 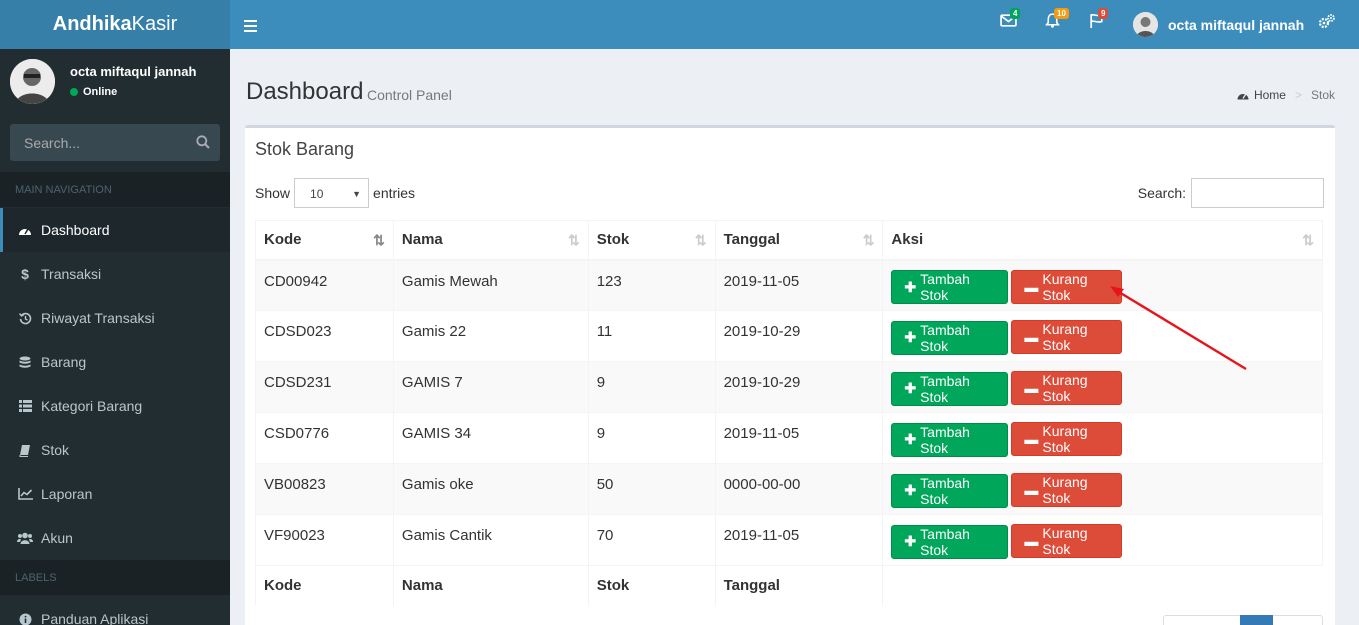 What do you see at coordinates (317, 194) in the screenshot?
I see `entries-select-value: 10` at bounding box center [317, 194].